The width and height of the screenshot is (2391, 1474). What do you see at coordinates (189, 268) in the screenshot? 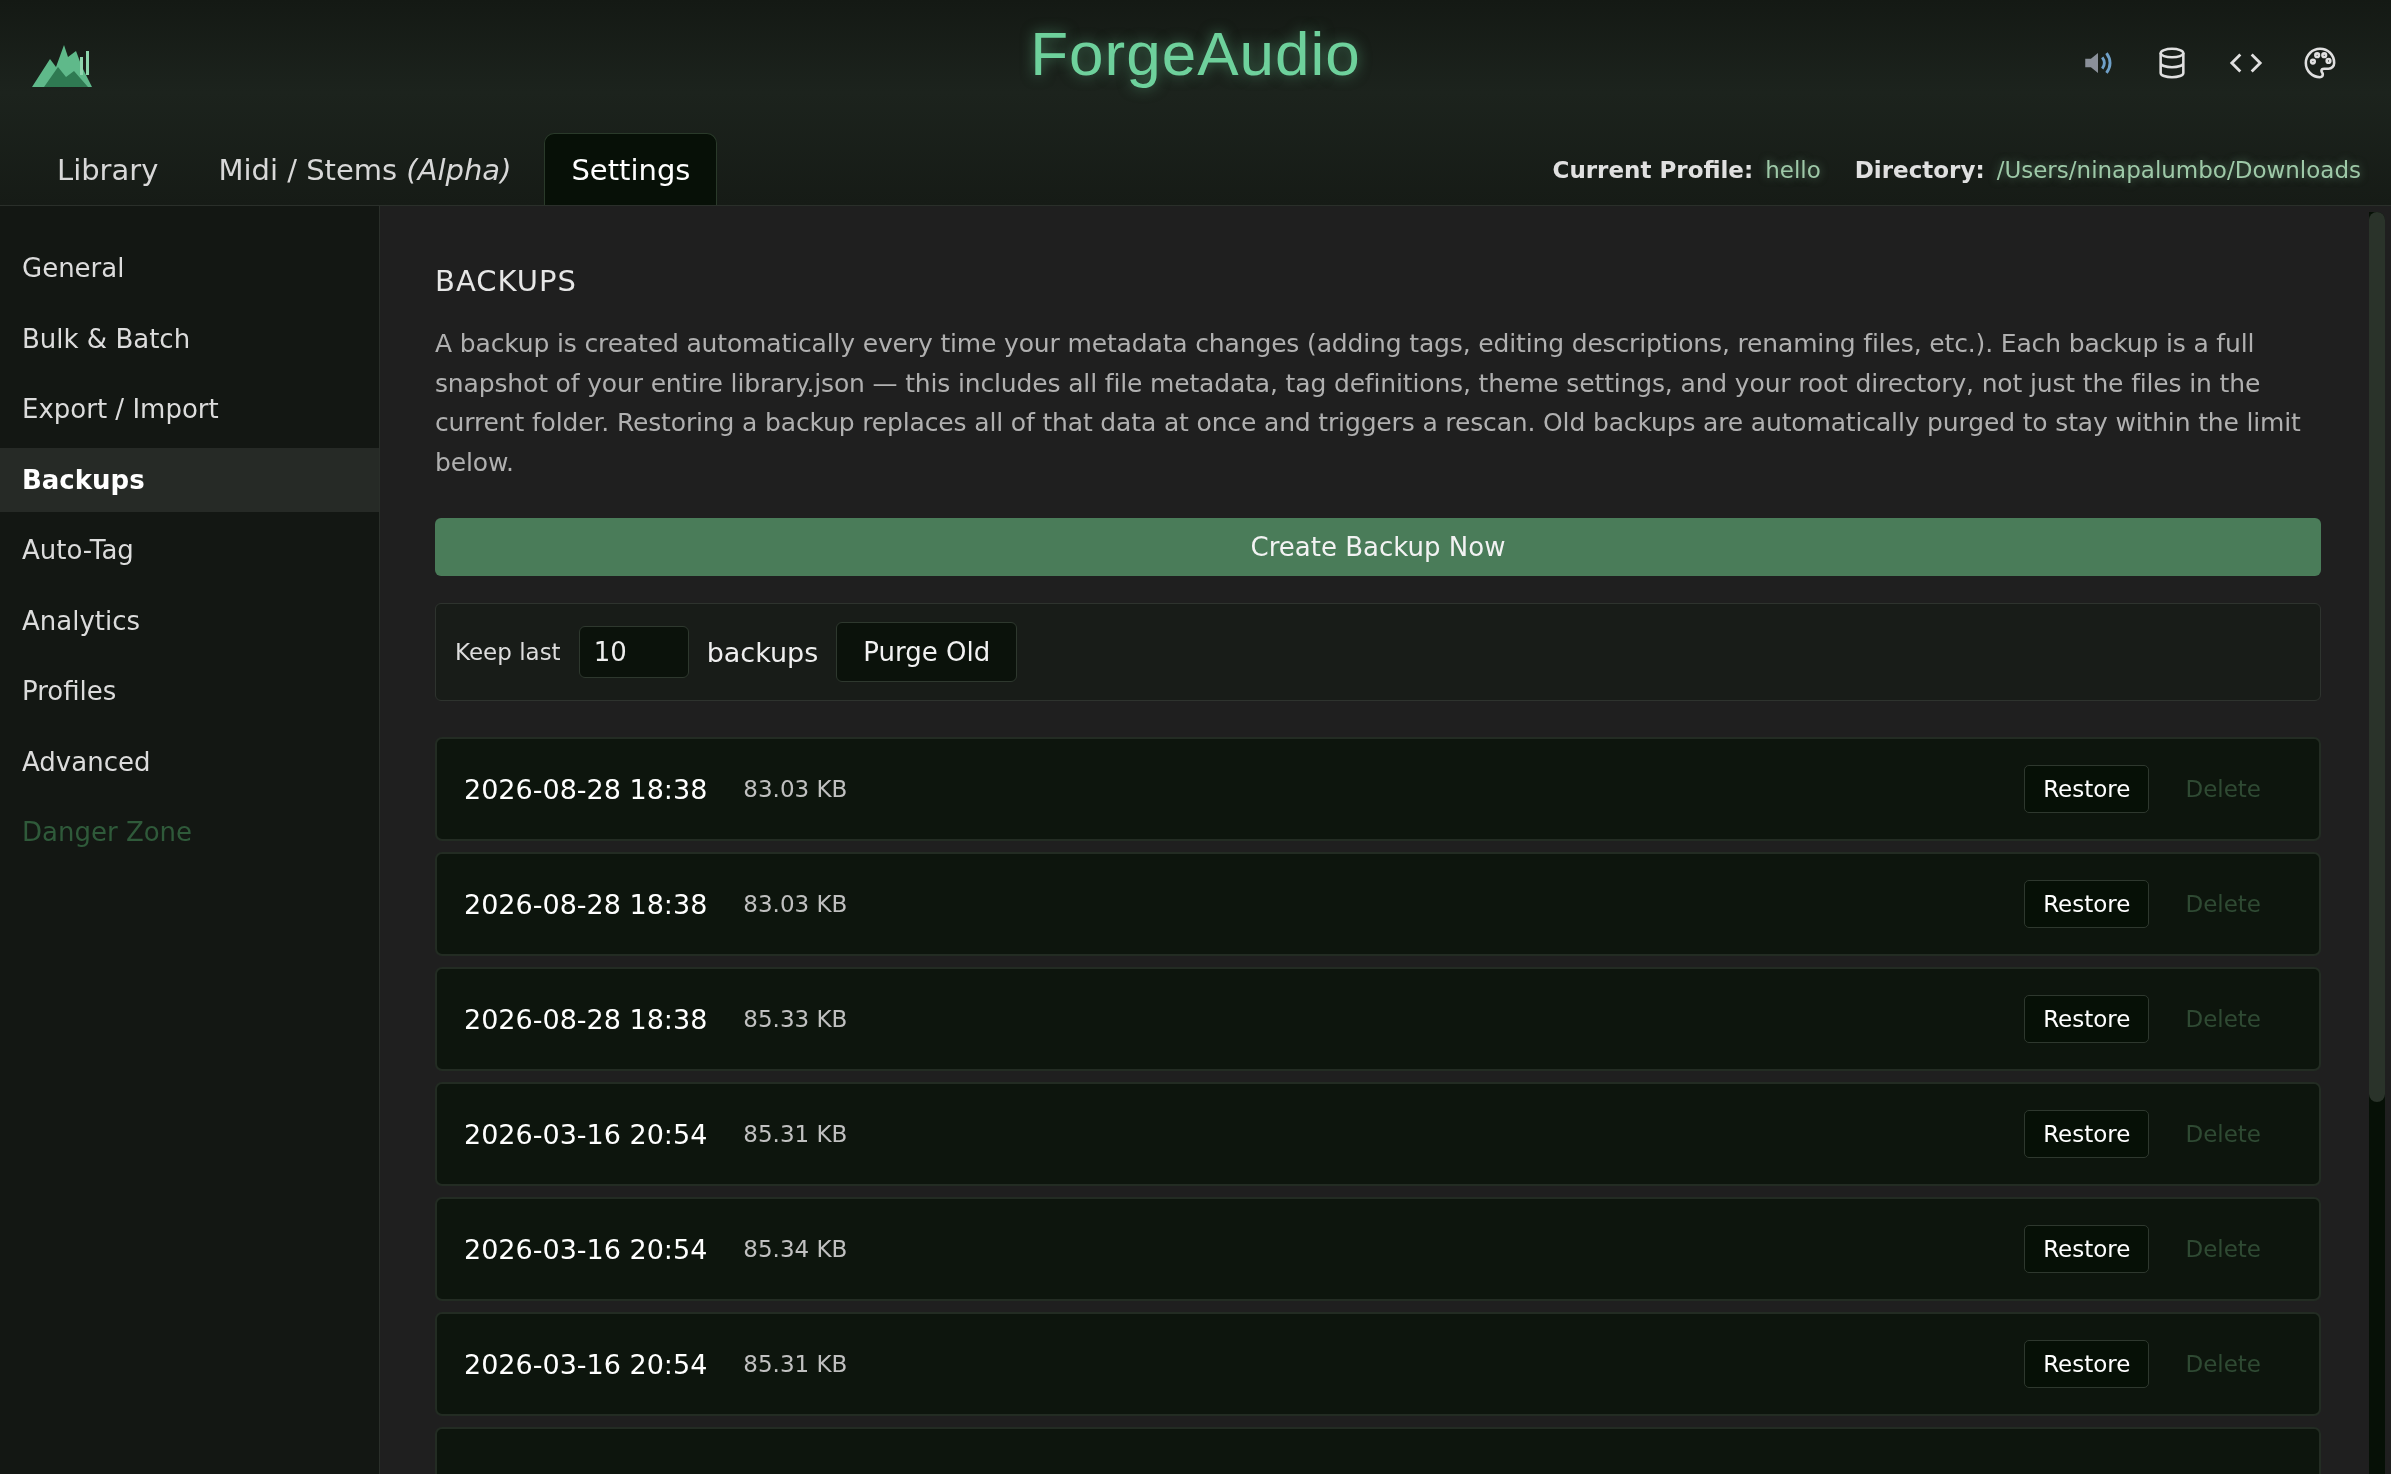
I see `sidebar-item: General` at bounding box center [189, 268].